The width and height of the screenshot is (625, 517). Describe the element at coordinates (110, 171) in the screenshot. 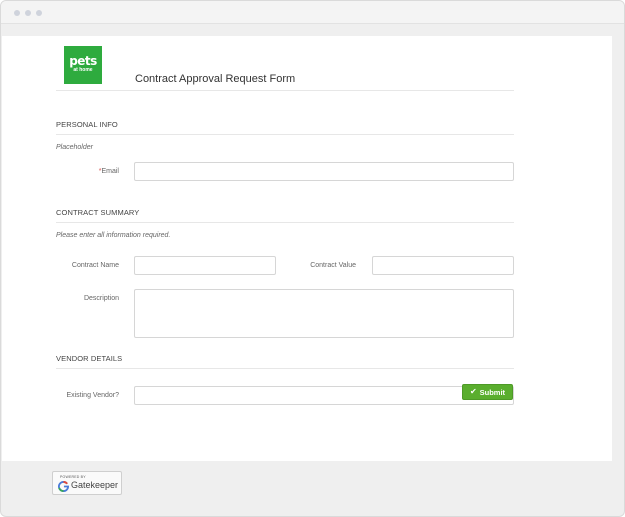

I see `email-label-text: Email` at that location.